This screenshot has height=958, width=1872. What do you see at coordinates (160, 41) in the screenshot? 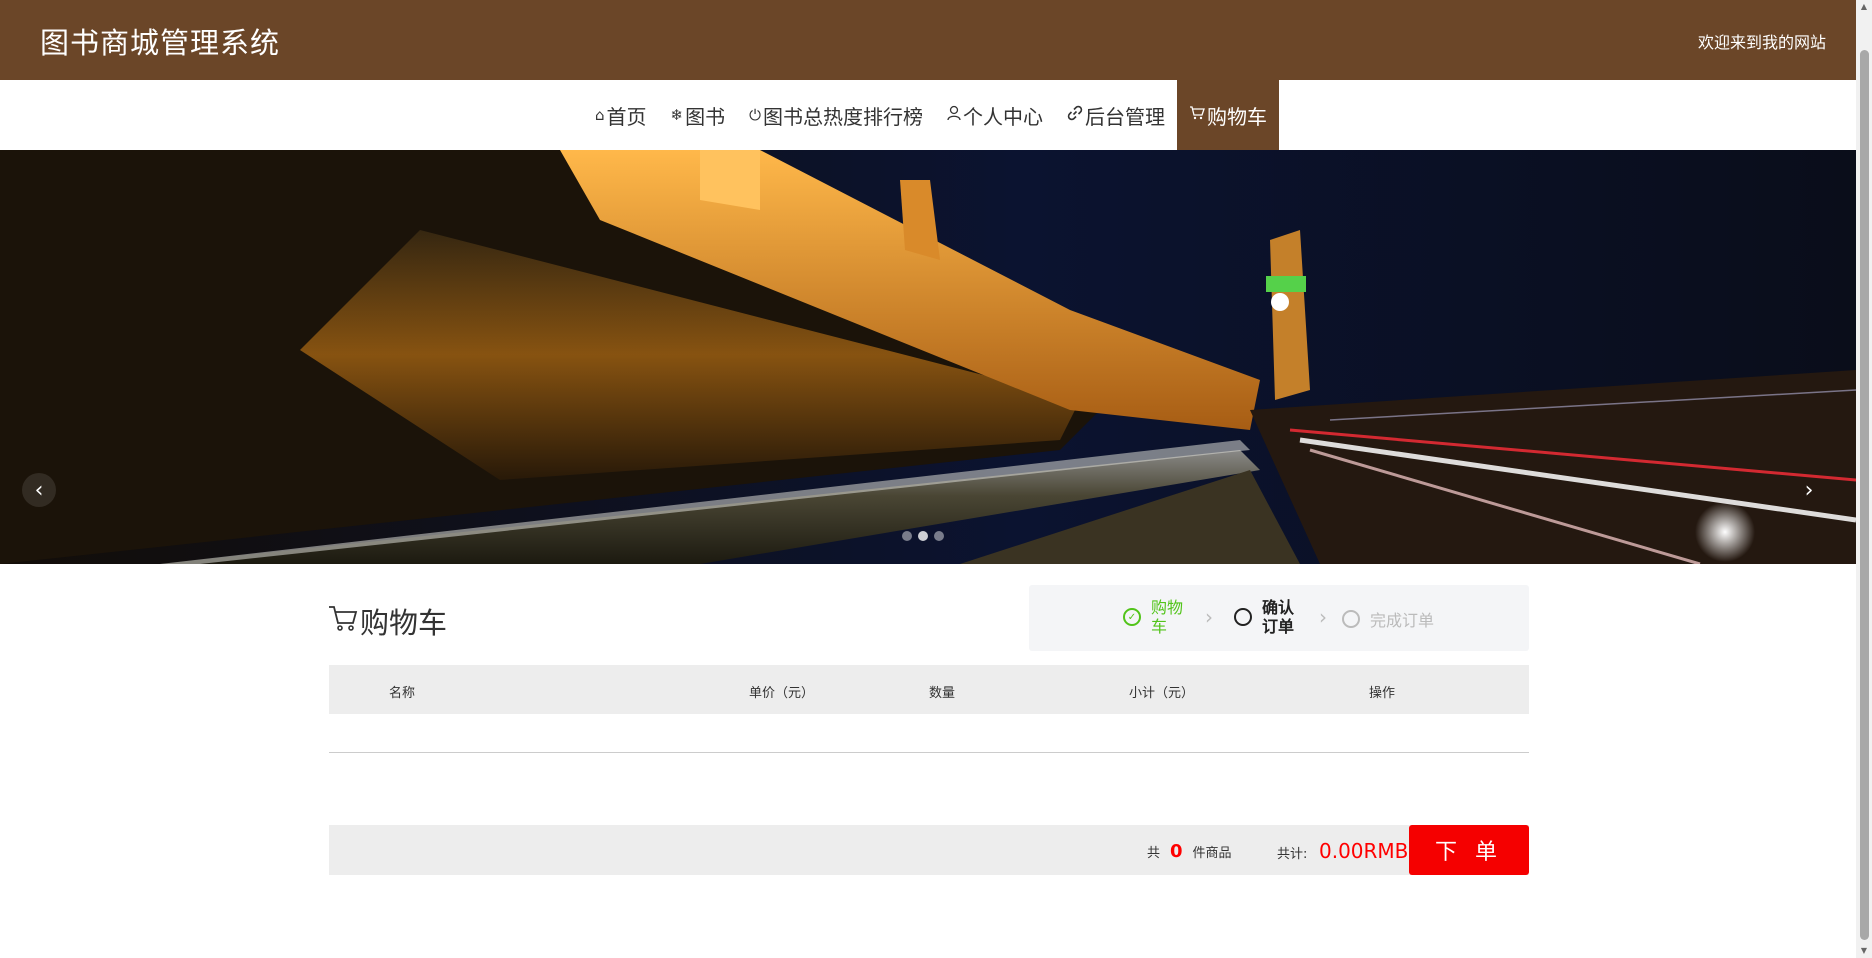
I see `site-title: 图书商城管理系统` at bounding box center [160, 41].